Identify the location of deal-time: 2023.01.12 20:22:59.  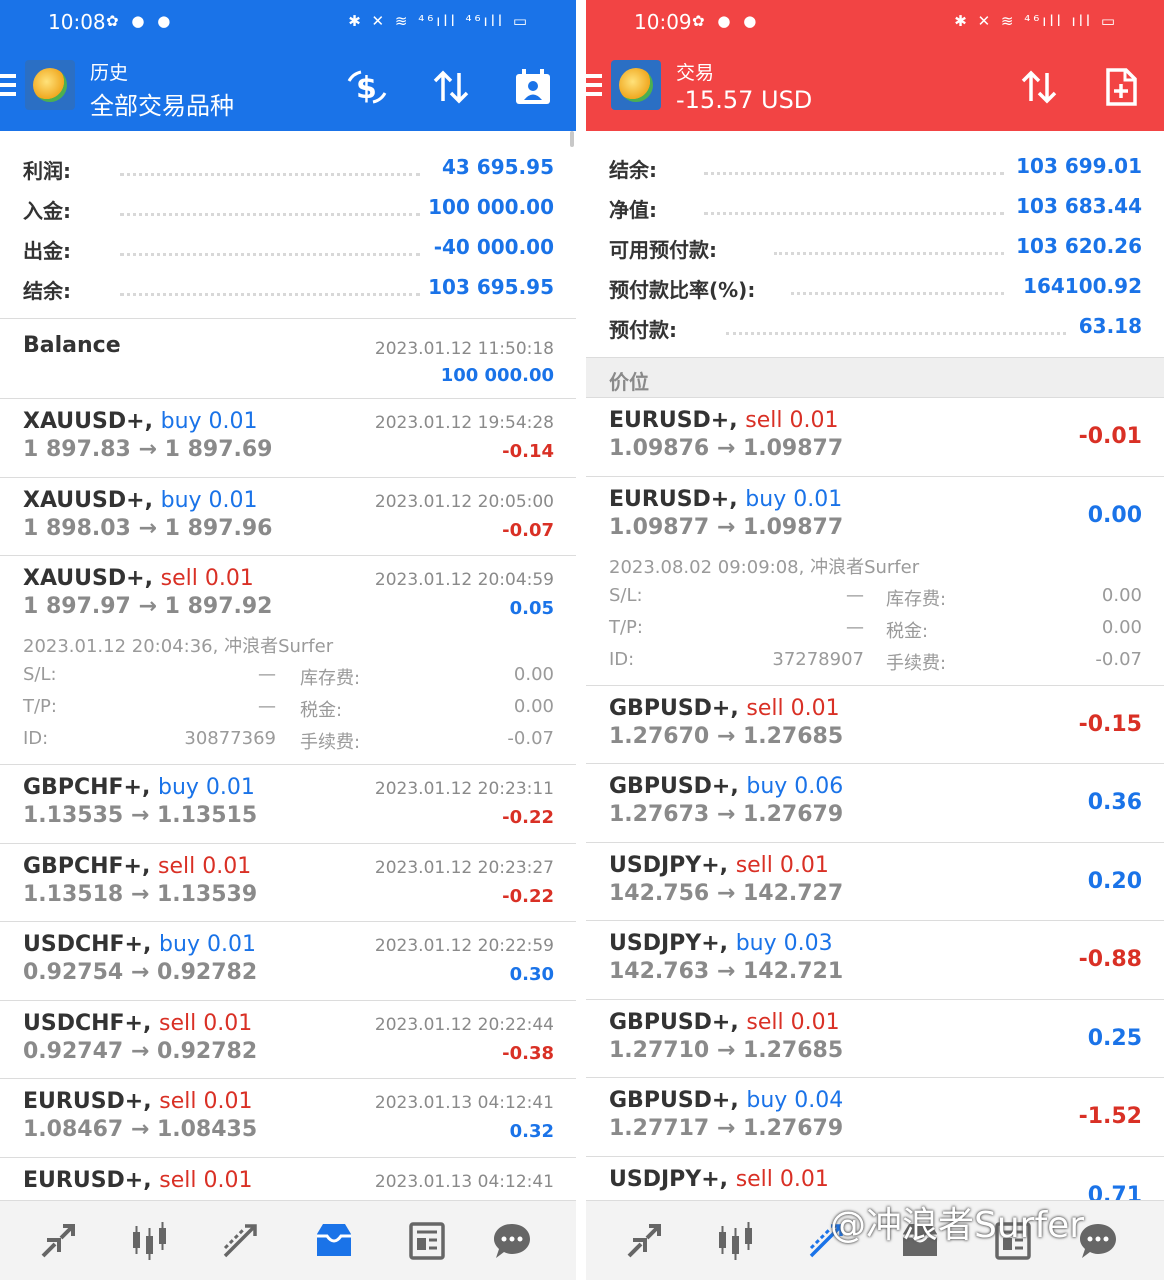
(464, 946).